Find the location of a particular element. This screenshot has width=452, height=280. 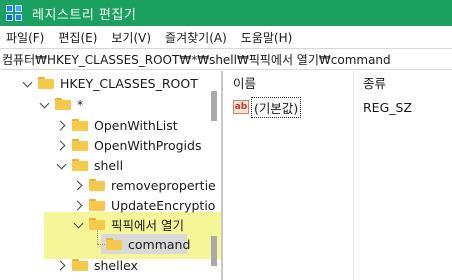

tree-node-command: command is located at coordinates (146, 244).